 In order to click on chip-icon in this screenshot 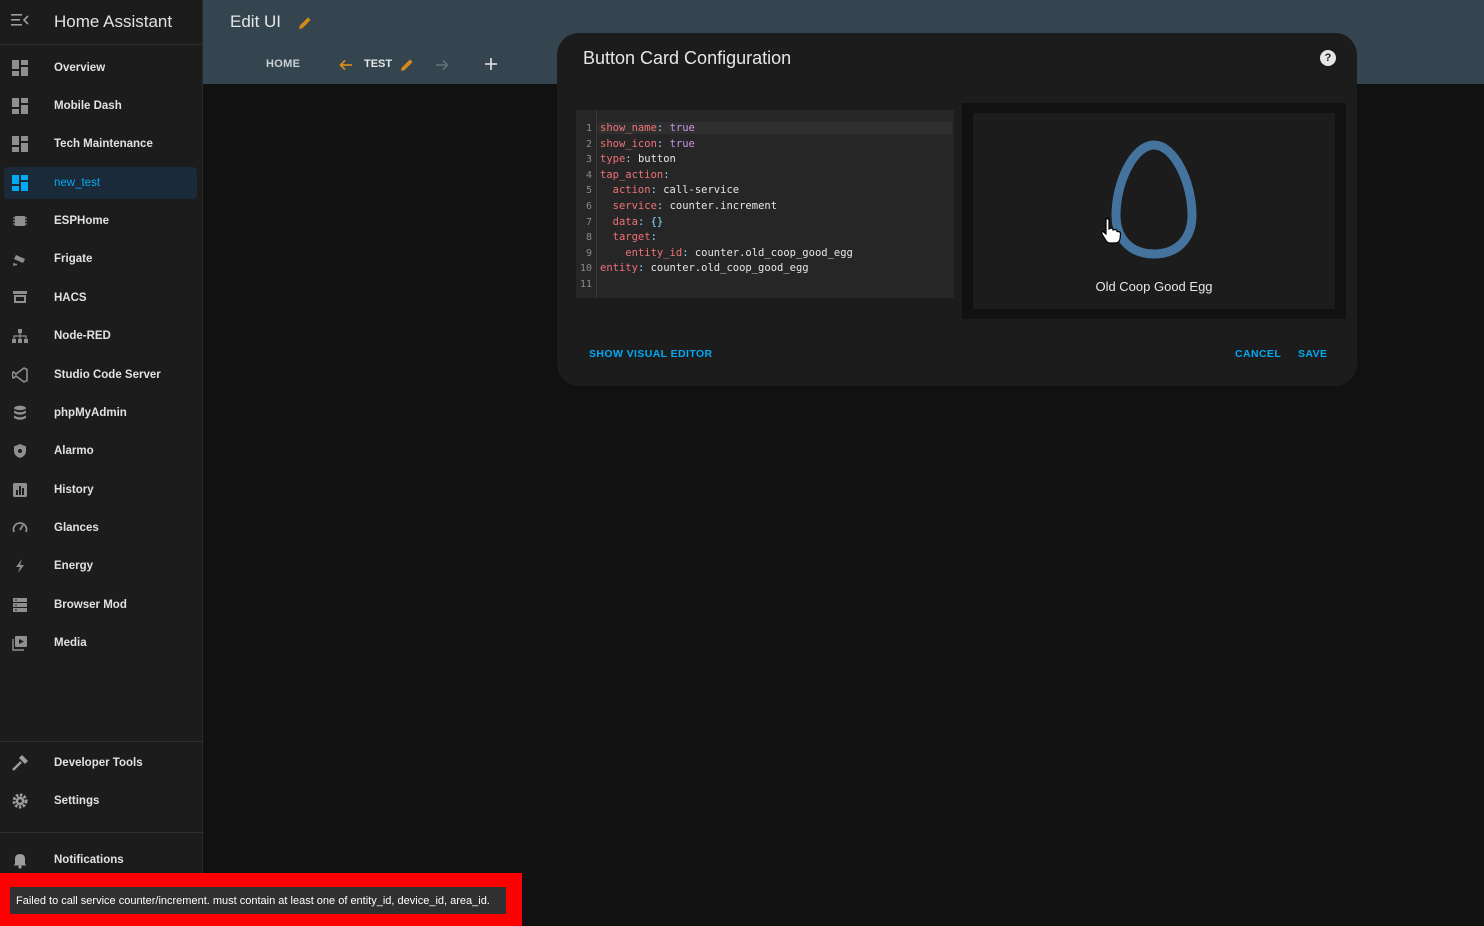, I will do `click(20, 221)`.